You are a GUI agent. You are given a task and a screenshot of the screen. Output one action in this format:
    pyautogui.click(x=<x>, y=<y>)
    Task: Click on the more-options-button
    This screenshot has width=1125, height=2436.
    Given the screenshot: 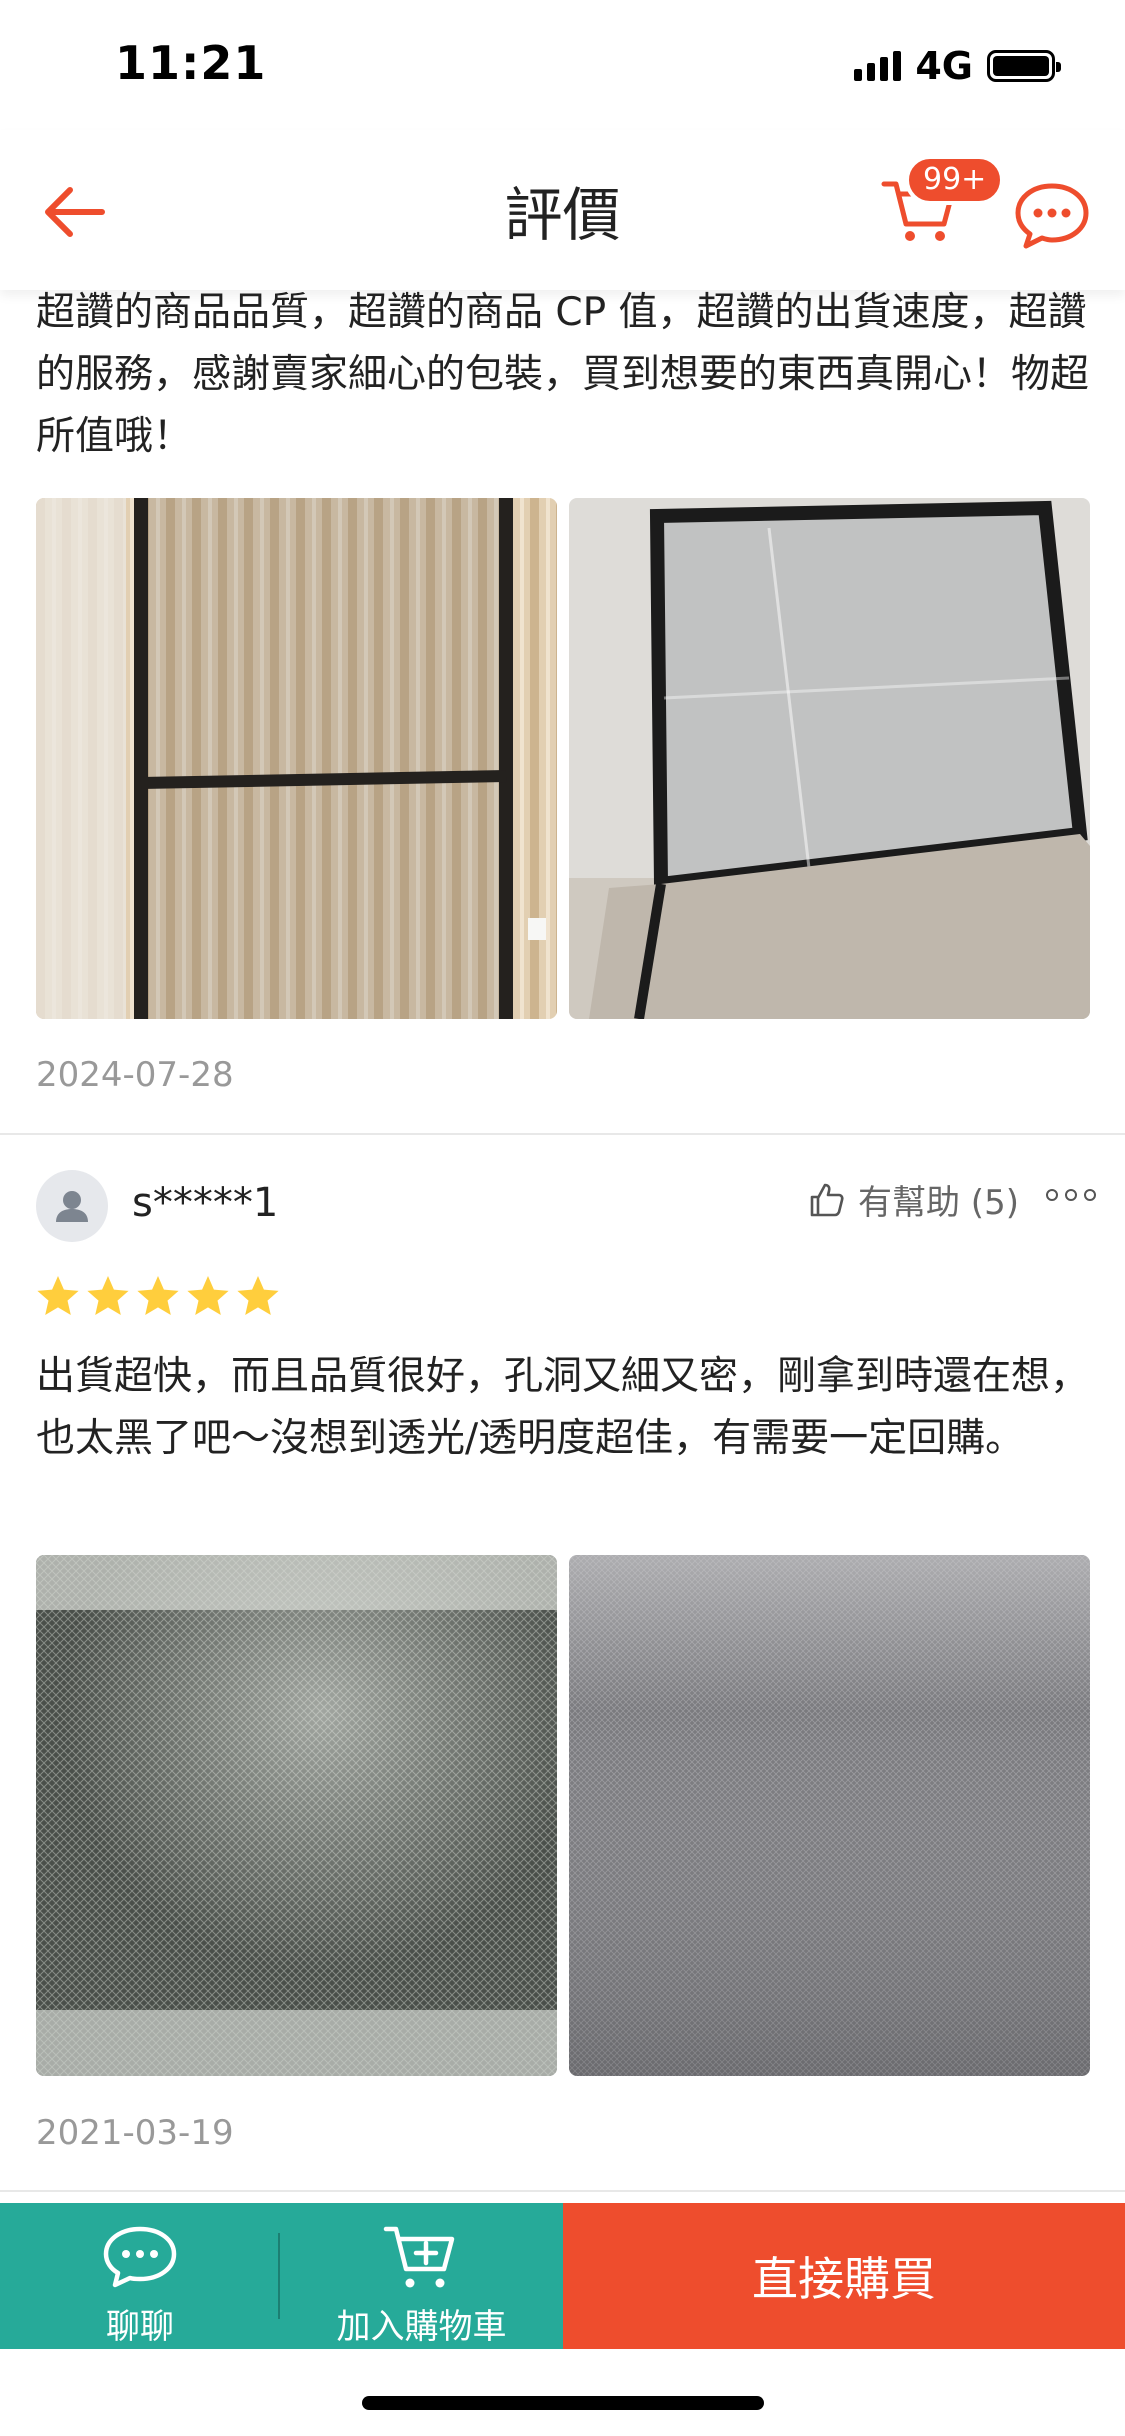 What is the action you would take?
    pyautogui.click(x=1071, y=1195)
    